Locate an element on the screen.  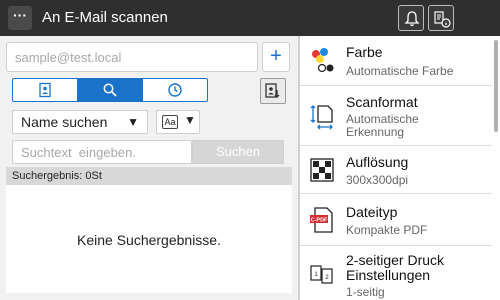
setting-value: Automatische Erkennung is located at coordinates (382, 125).